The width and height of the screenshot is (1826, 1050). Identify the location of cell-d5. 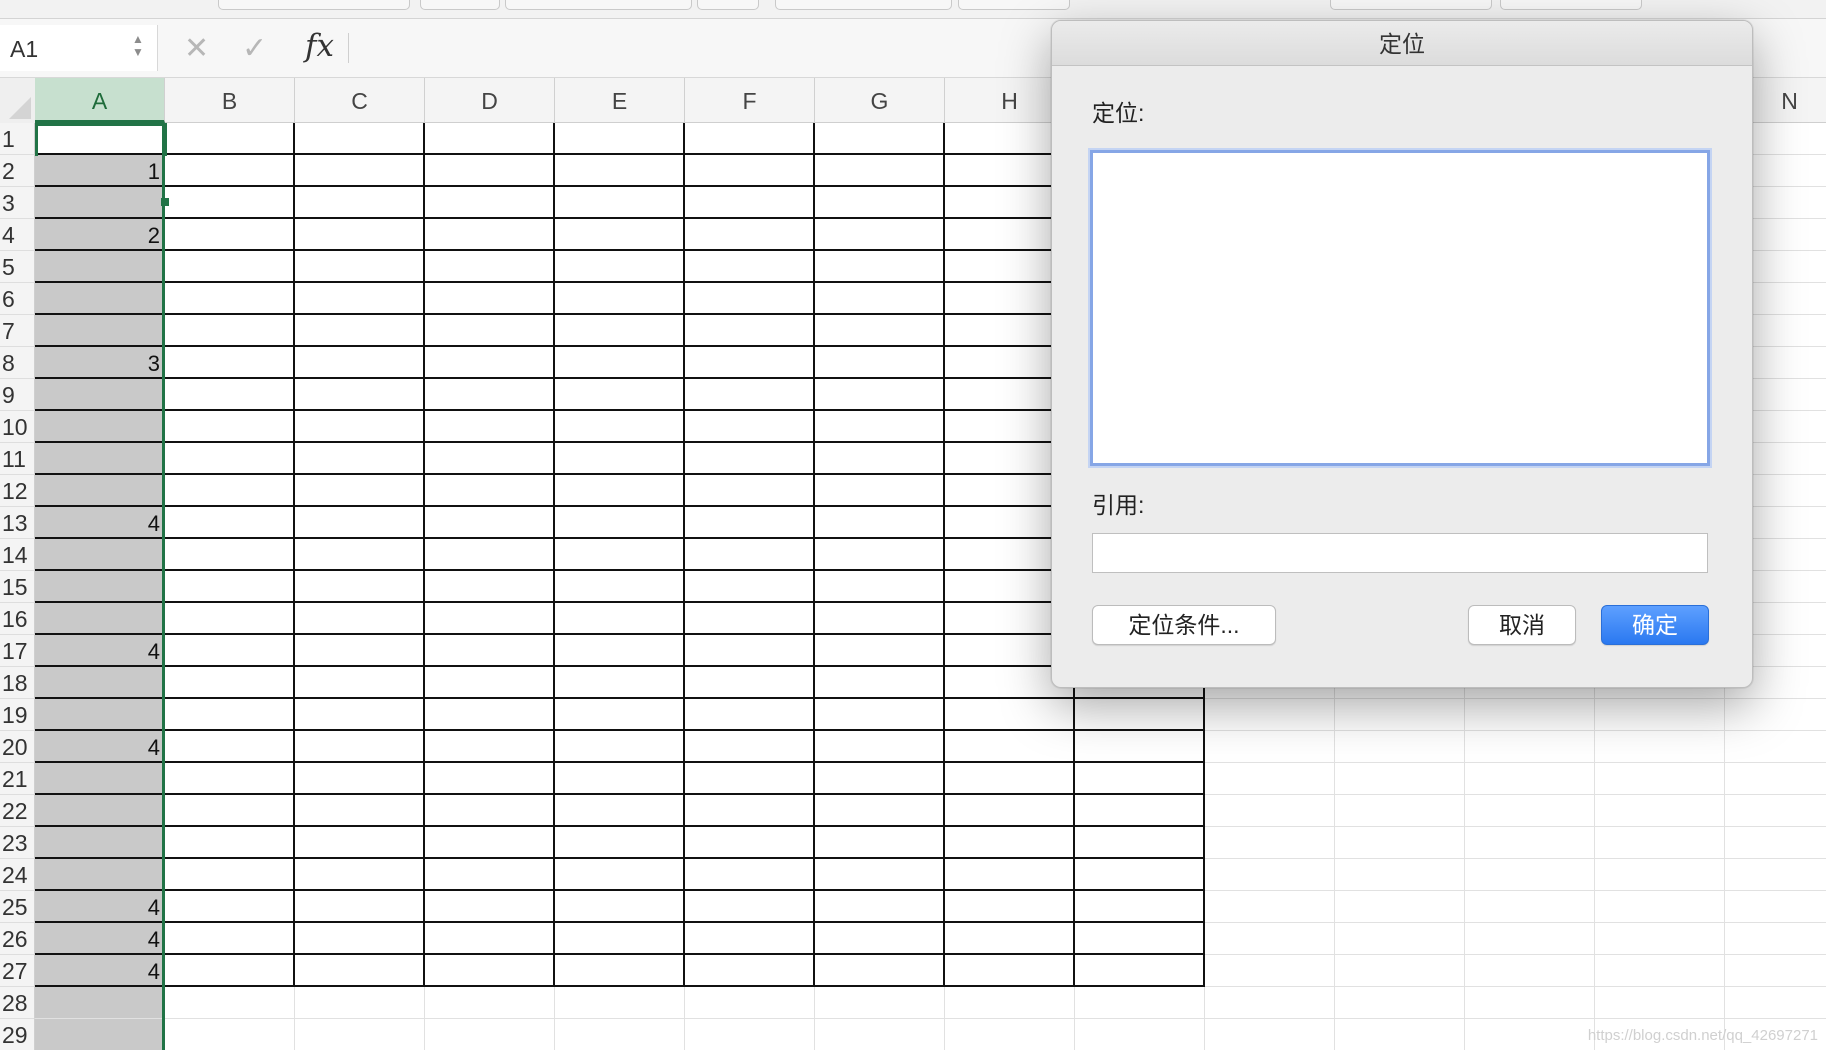
(490, 267).